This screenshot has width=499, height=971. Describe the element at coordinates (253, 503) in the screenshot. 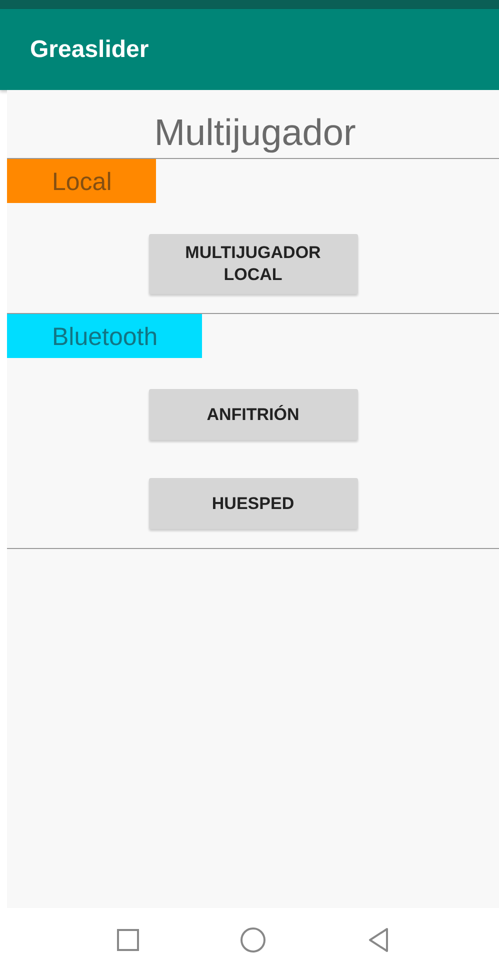

I see `menu-button: HUESPED` at that location.